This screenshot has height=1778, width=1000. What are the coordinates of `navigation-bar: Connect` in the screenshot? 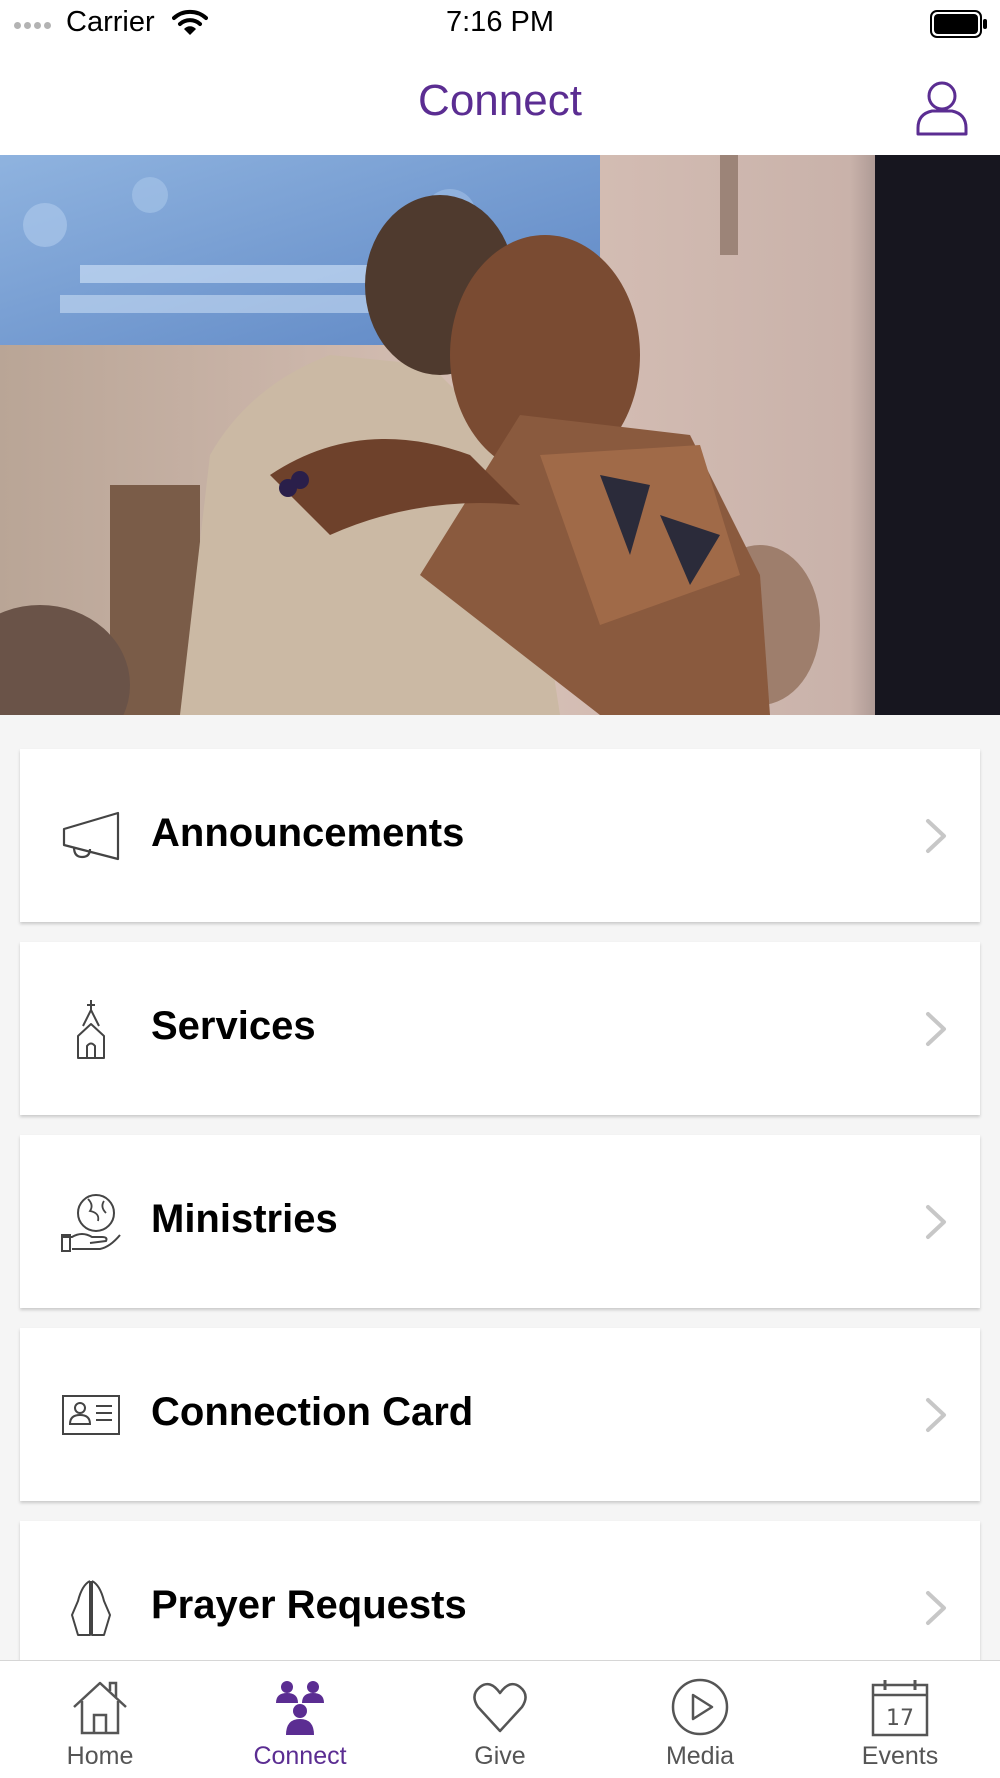 It's located at (500, 102).